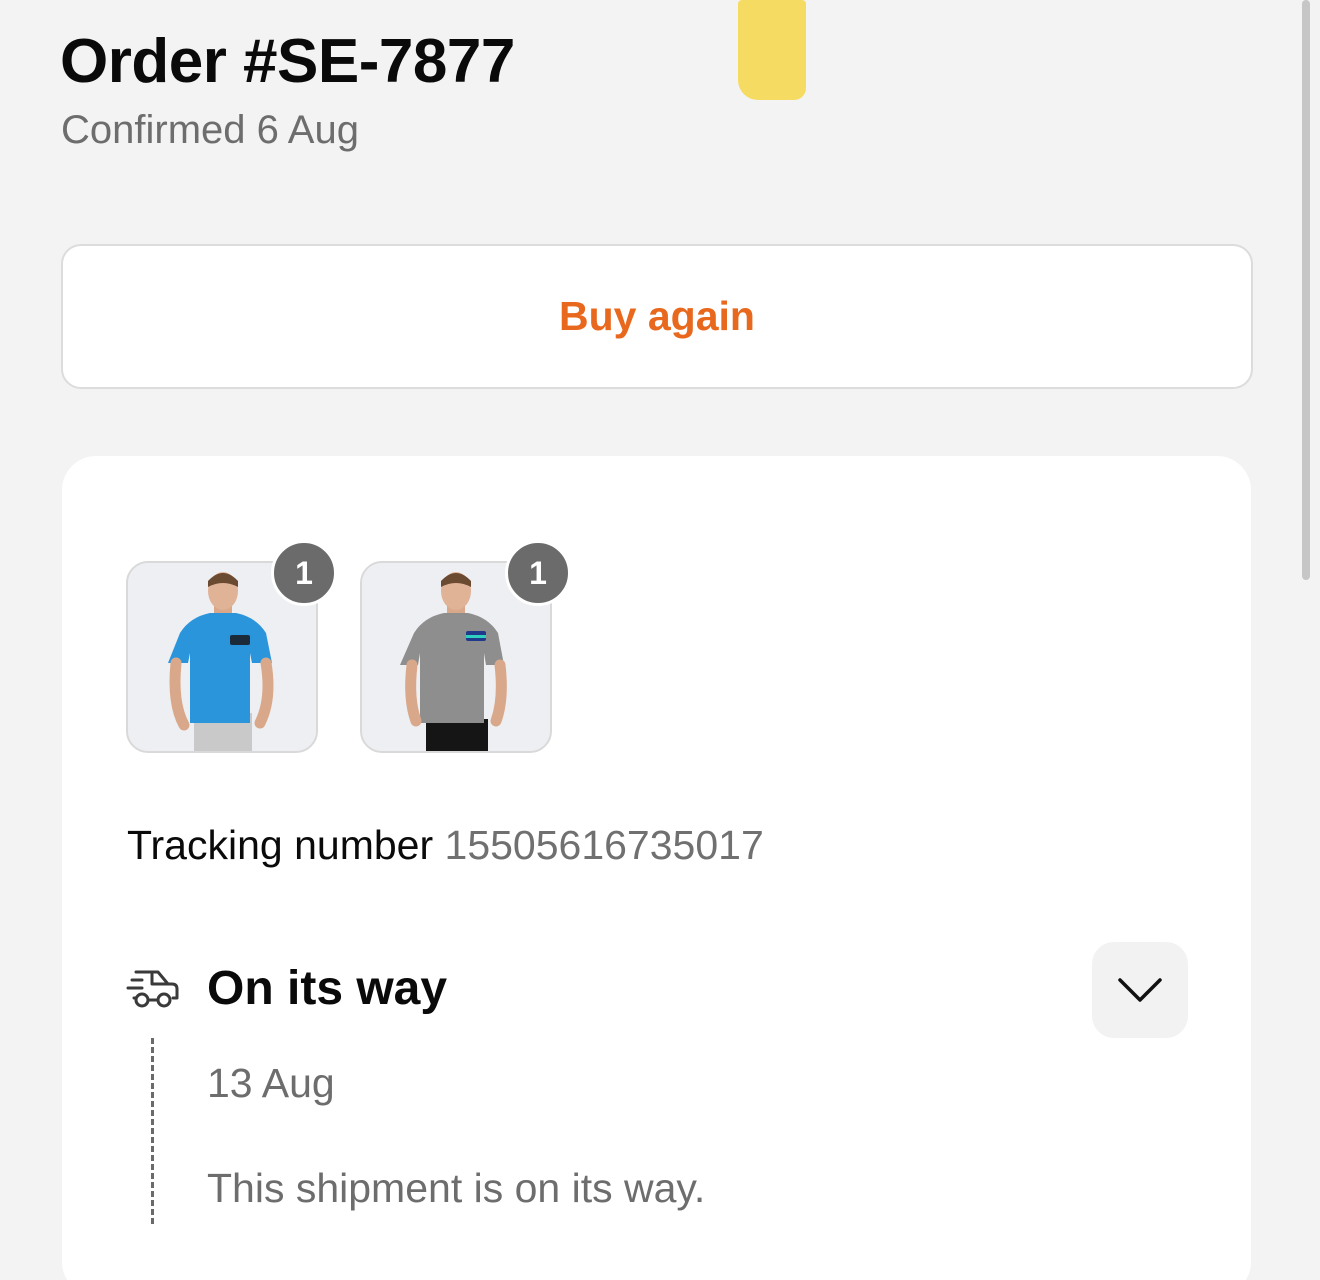 The height and width of the screenshot is (1280, 1320). What do you see at coordinates (152, 1131) in the screenshot?
I see `timeline-connector` at bounding box center [152, 1131].